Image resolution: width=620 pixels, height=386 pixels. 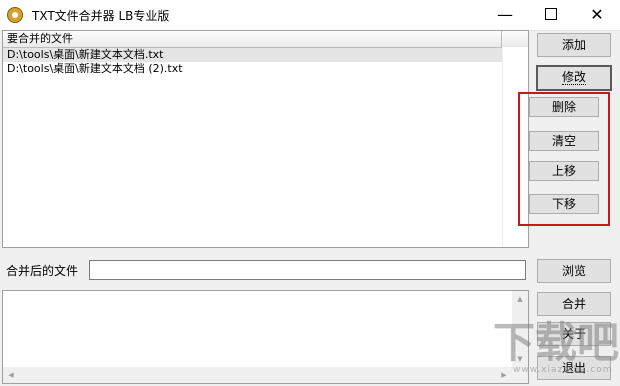 What do you see at coordinates (252, 55) in the screenshot?
I see `list-item: D:\tools\桌面\新建文本文档.txt` at bounding box center [252, 55].